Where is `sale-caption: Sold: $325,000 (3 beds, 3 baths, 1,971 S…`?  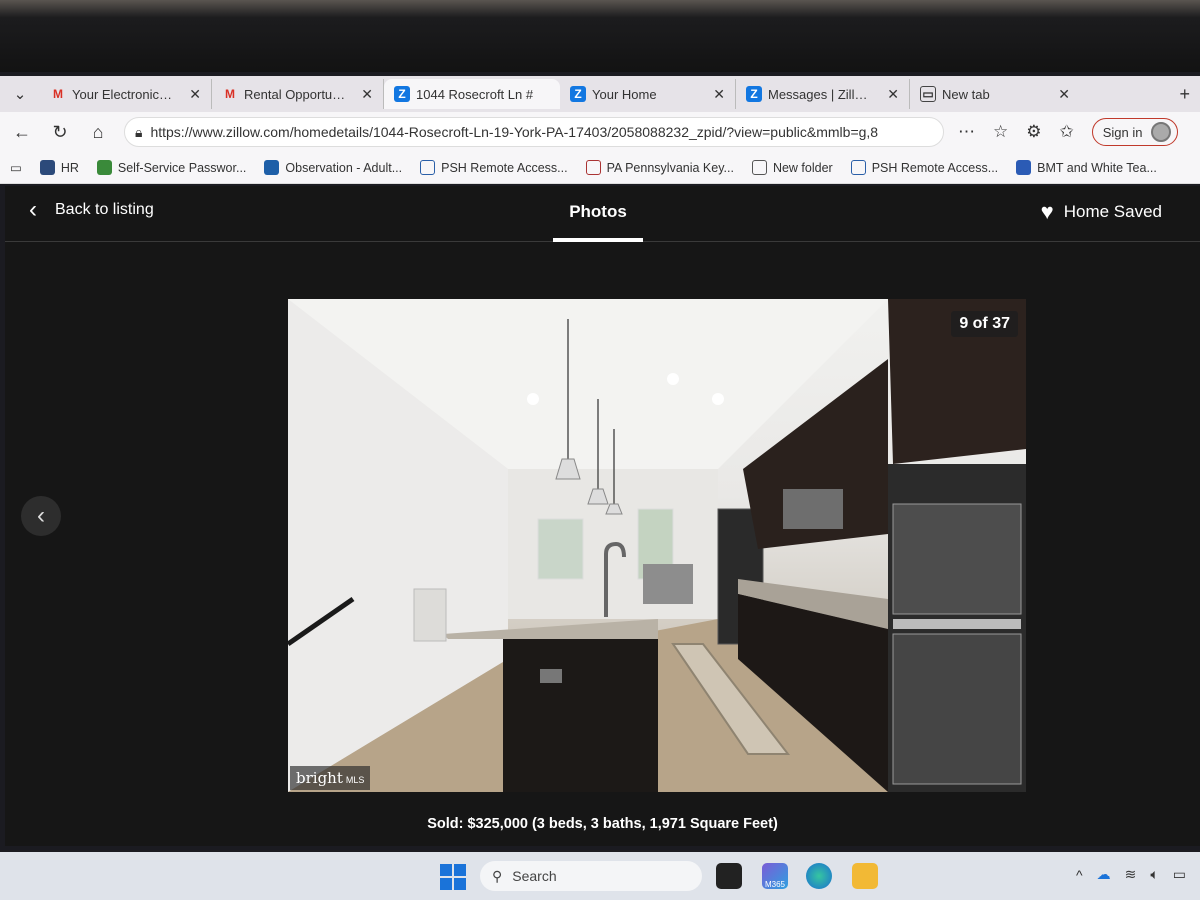 sale-caption: Sold: $325,000 (3 beds, 3 baths, 1,971 S… is located at coordinates (602, 824).